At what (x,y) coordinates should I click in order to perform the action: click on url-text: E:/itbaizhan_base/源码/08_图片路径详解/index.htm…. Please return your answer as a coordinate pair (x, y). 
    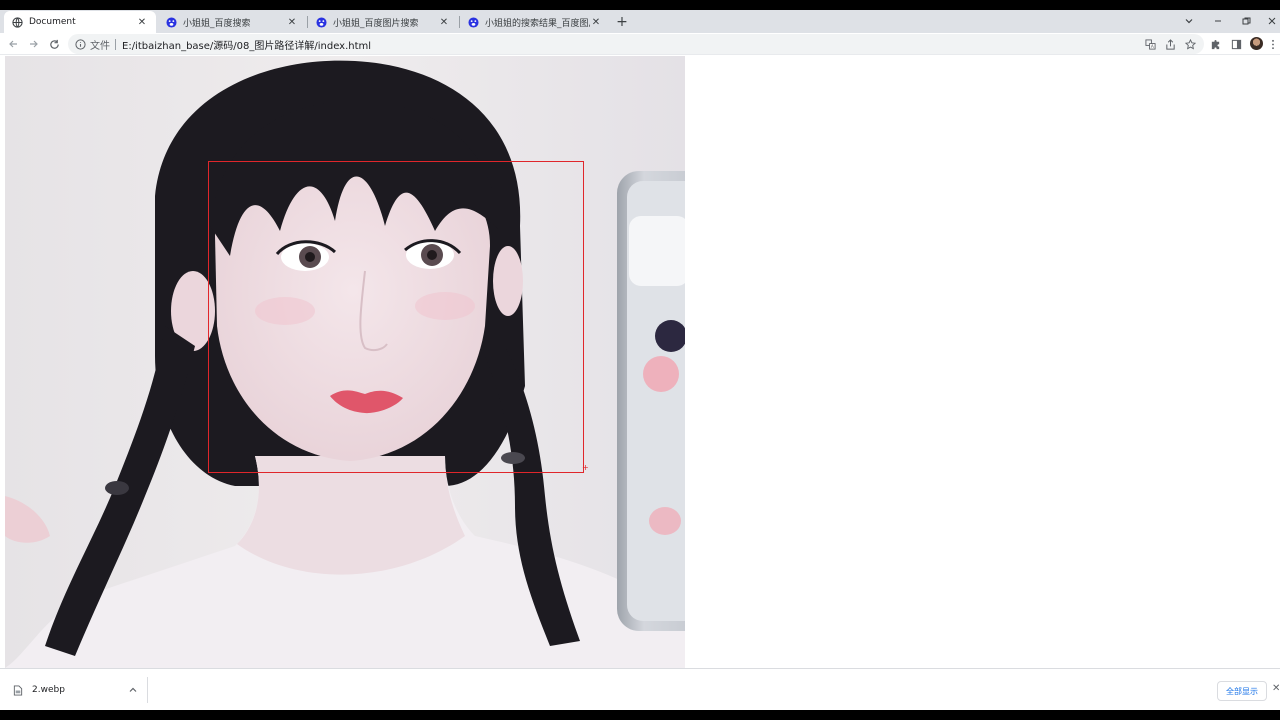
    Looking at the image, I should click on (246, 44).